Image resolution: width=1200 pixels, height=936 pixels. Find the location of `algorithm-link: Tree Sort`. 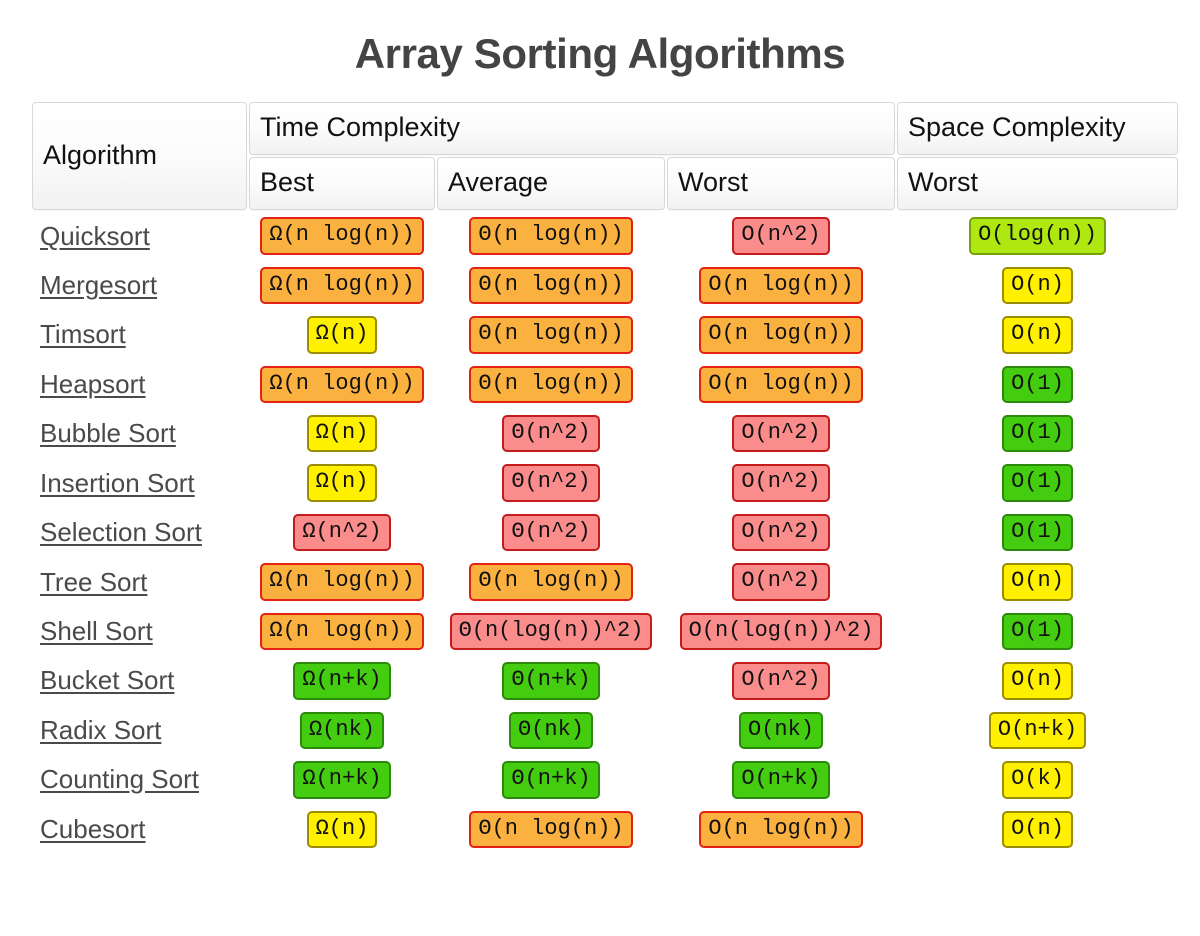

algorithm-link: Tree Sort is located at coordinates (93, 582).